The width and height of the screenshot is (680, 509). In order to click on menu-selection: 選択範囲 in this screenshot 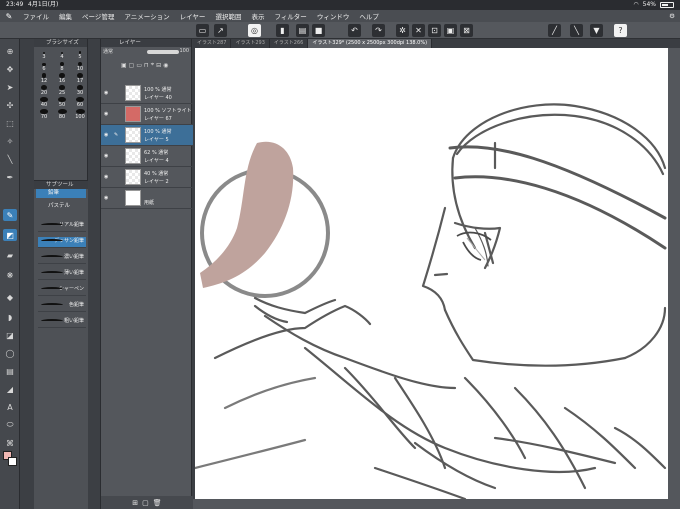, I will do `click(228, 16)`.